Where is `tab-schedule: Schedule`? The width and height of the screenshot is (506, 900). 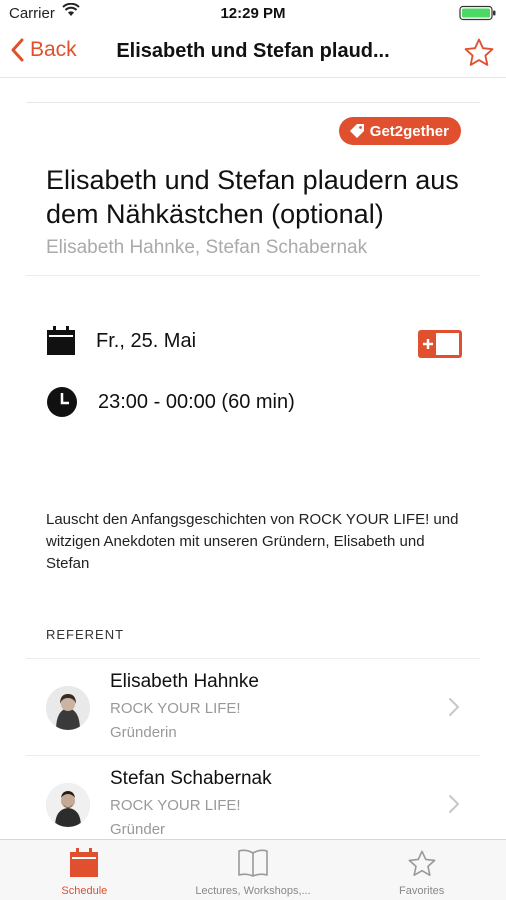 tab-schedule: Schedule is located at coordinates (84, 870).